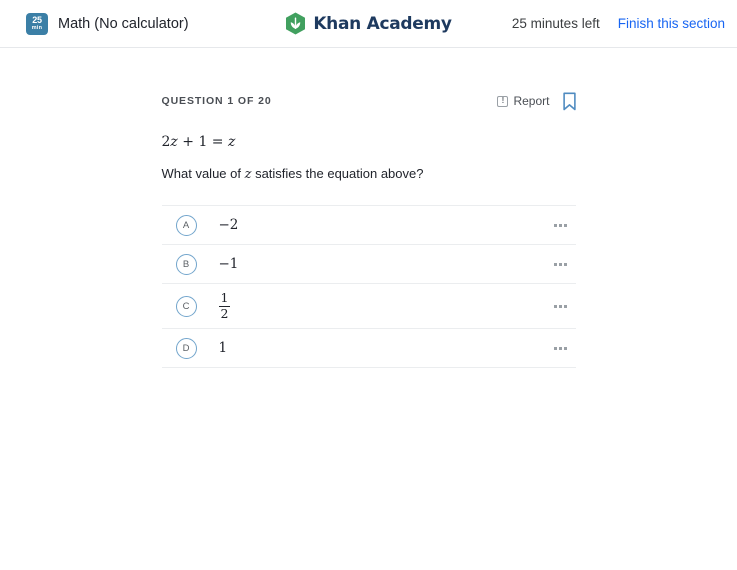 Image resolution: width=737 pixels, height=570 pixels. I want to click on brand-wordmark: Khan Academy, so click(382, 23).